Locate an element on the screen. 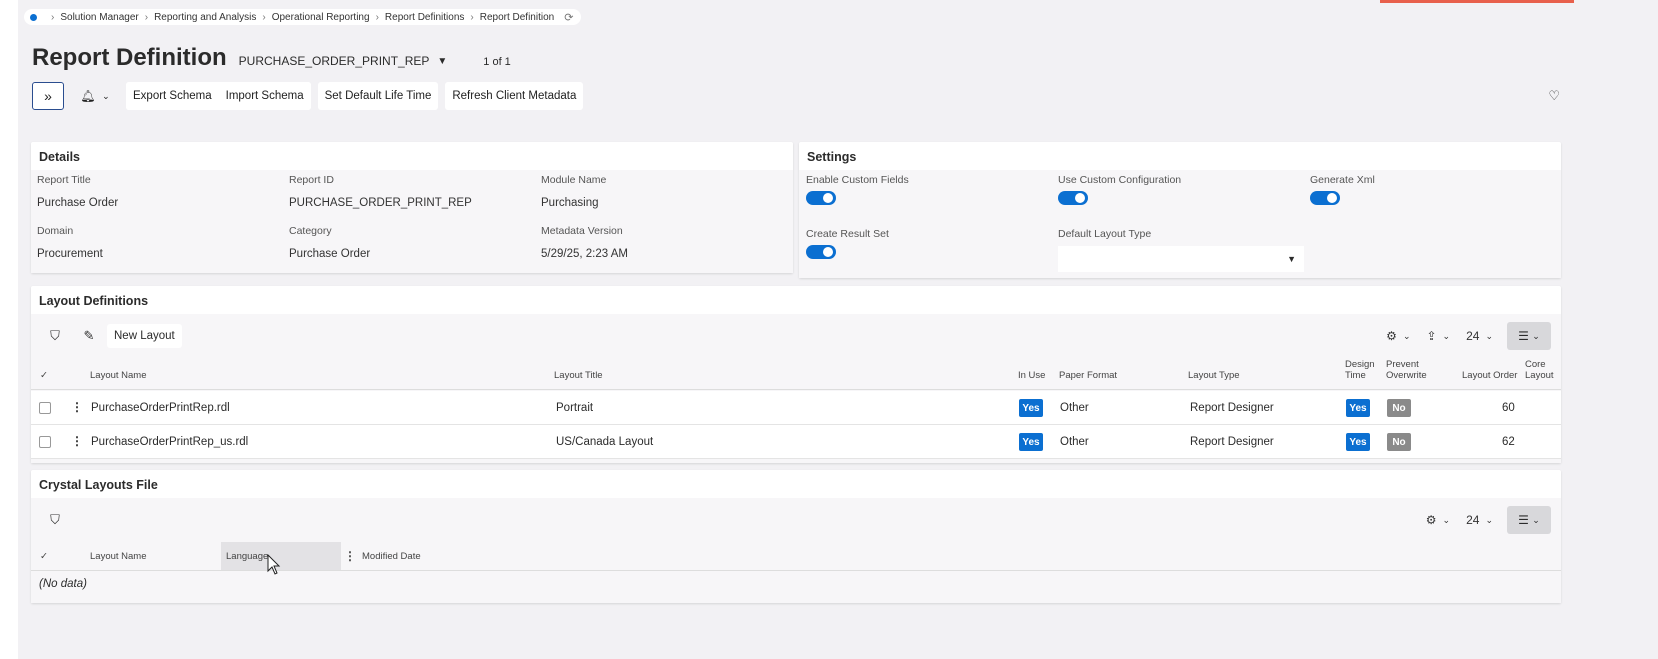  col-in-use: In Use is located at coordinates (1031, 375).